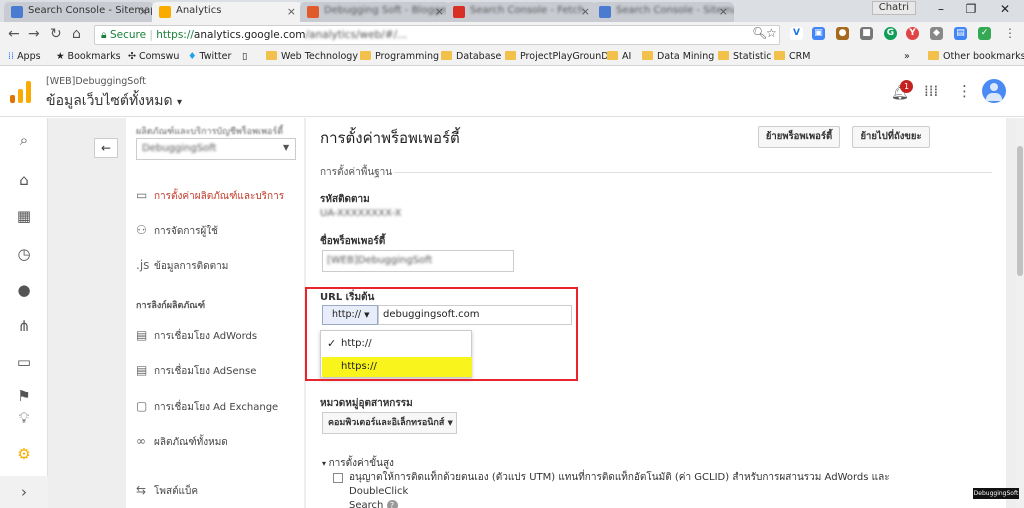 This screenshot has width=1024, height=508. I want to click on watermark-logo: DebuggingSoft, so click(996, 493).